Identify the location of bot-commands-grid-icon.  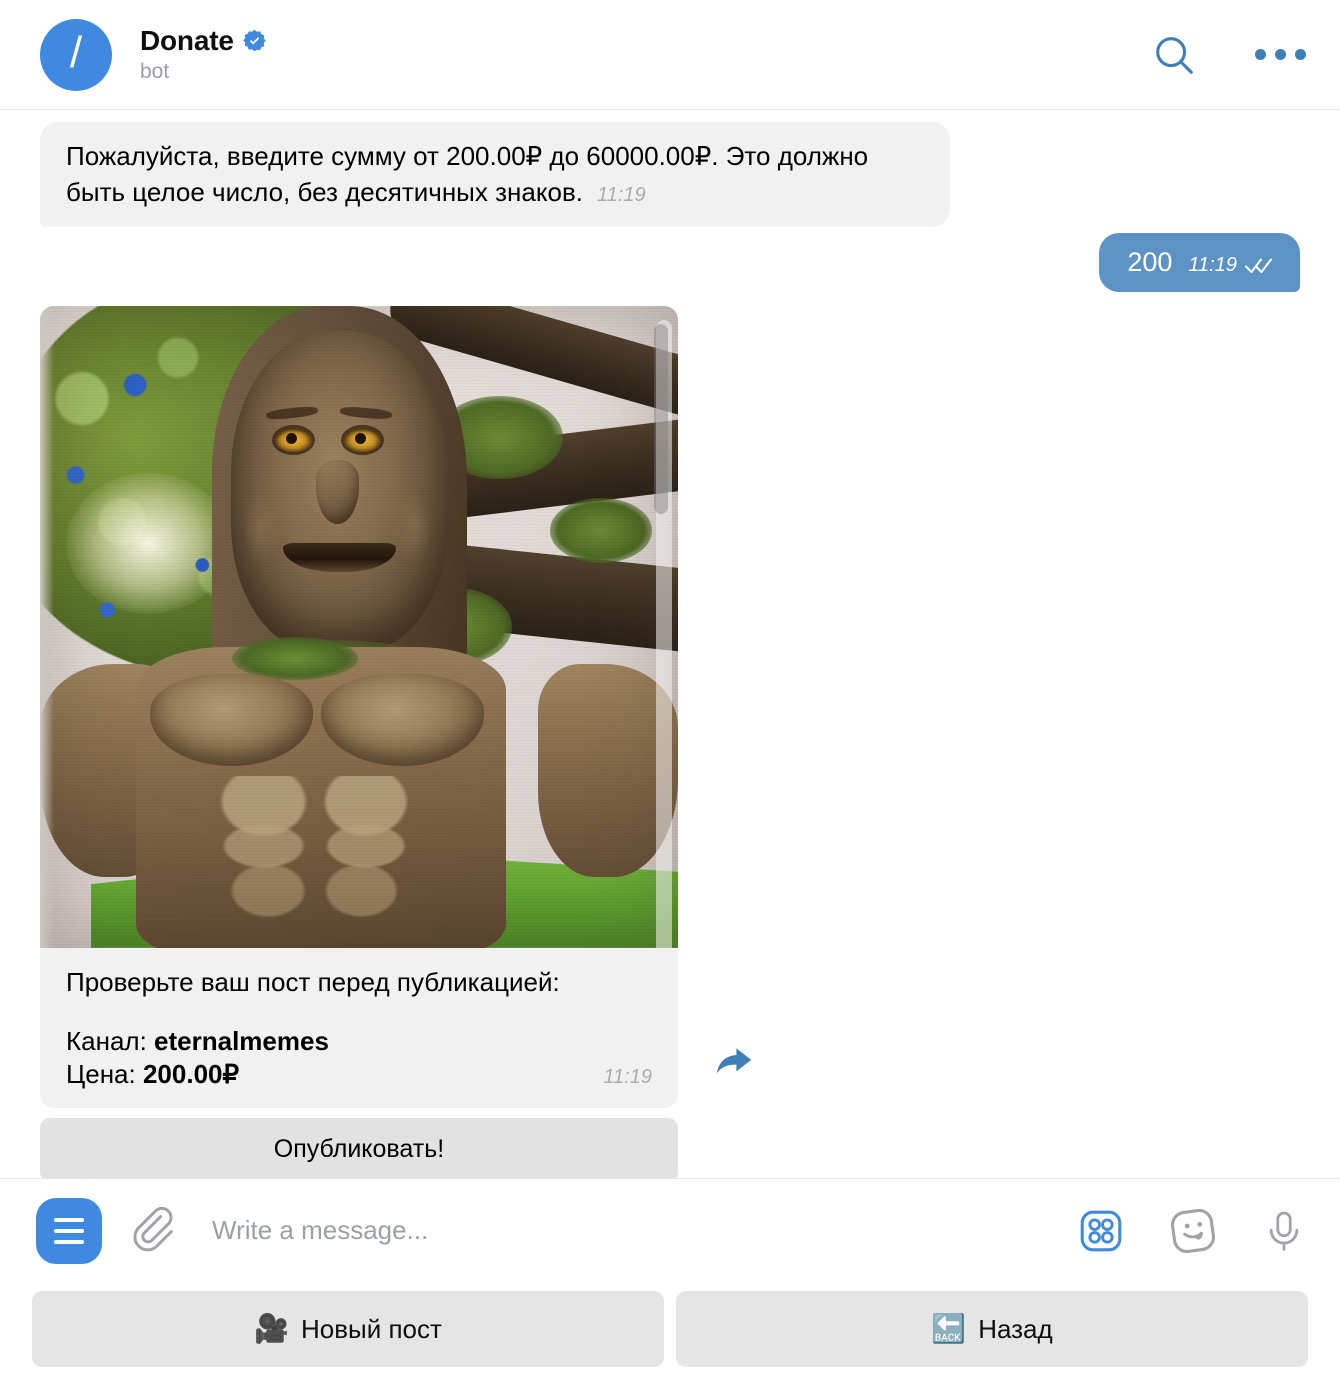
(1101, 1231).